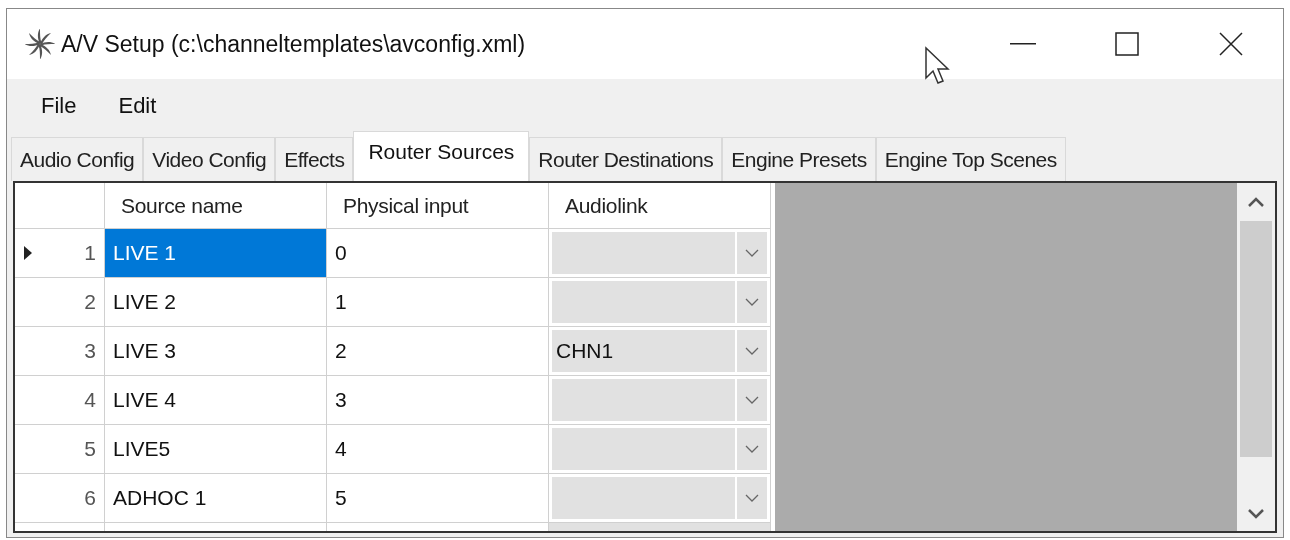 The height and width of the screenshot is (540, 1290). I want to click on table-cell: LIVE5, so click(216, 449).